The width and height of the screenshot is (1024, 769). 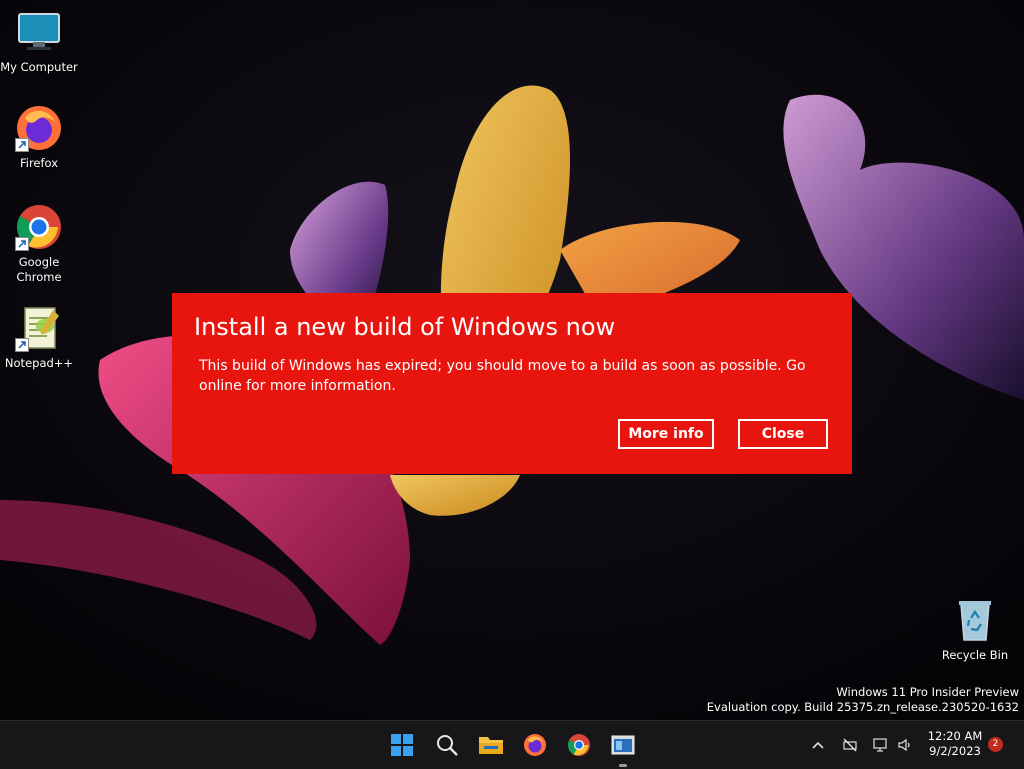 I want to click on desktop-icon-recycle-bin: Recycle Bin, so click(x=975, y=629).